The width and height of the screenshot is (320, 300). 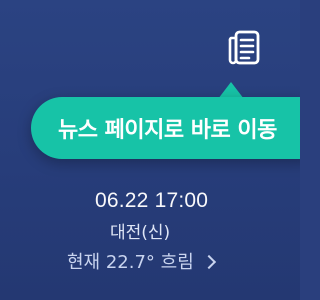 I want to click on observation-datetime: 06.22 17:00, so click(x=152, y=200).